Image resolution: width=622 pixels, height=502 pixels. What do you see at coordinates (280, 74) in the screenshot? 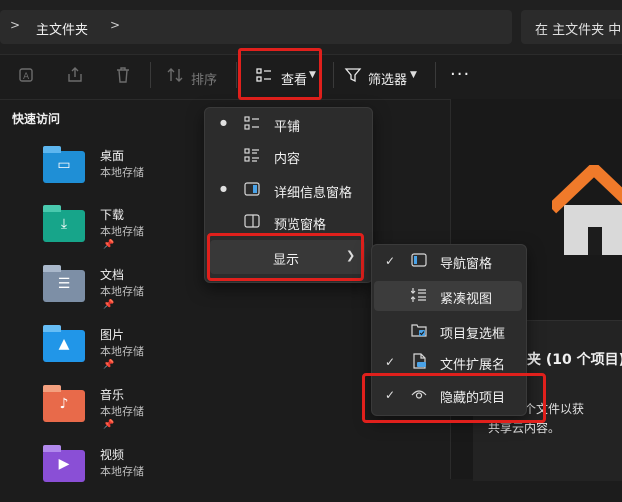
I see `view-button-highlight` at bounding box center [280, 74].